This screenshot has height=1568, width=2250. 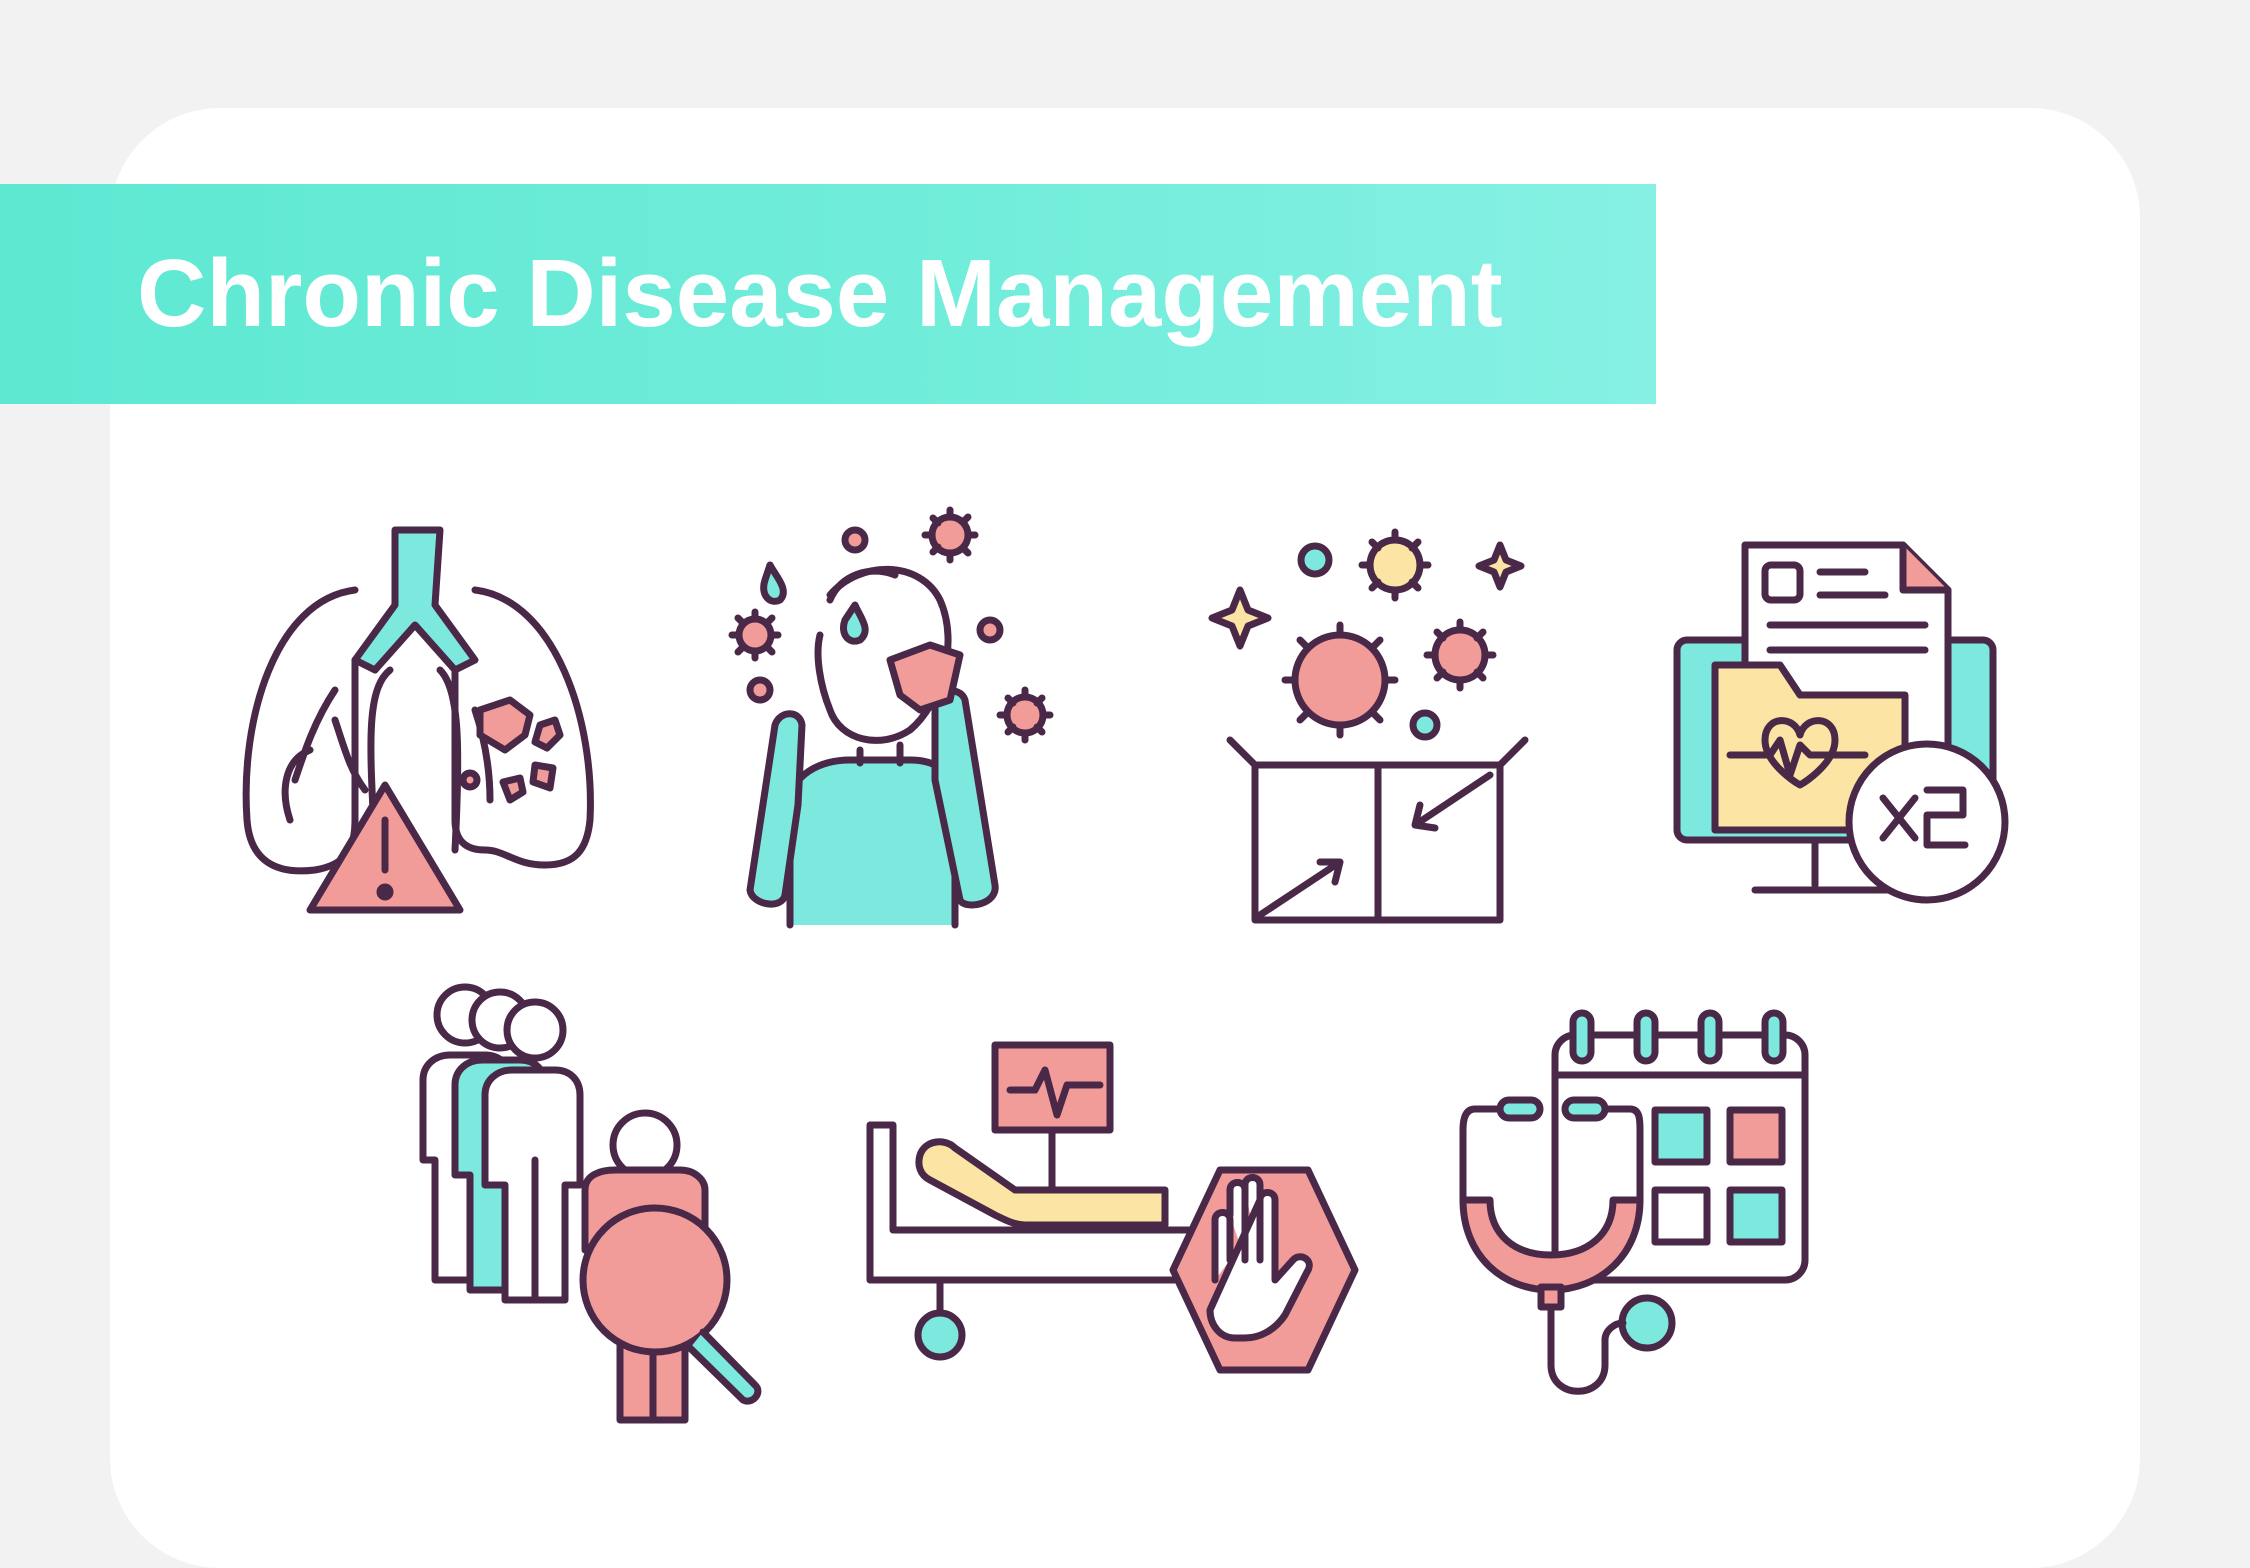 I want to click on hospital-bed-stop-icon, so click(x=1115, y=1210).